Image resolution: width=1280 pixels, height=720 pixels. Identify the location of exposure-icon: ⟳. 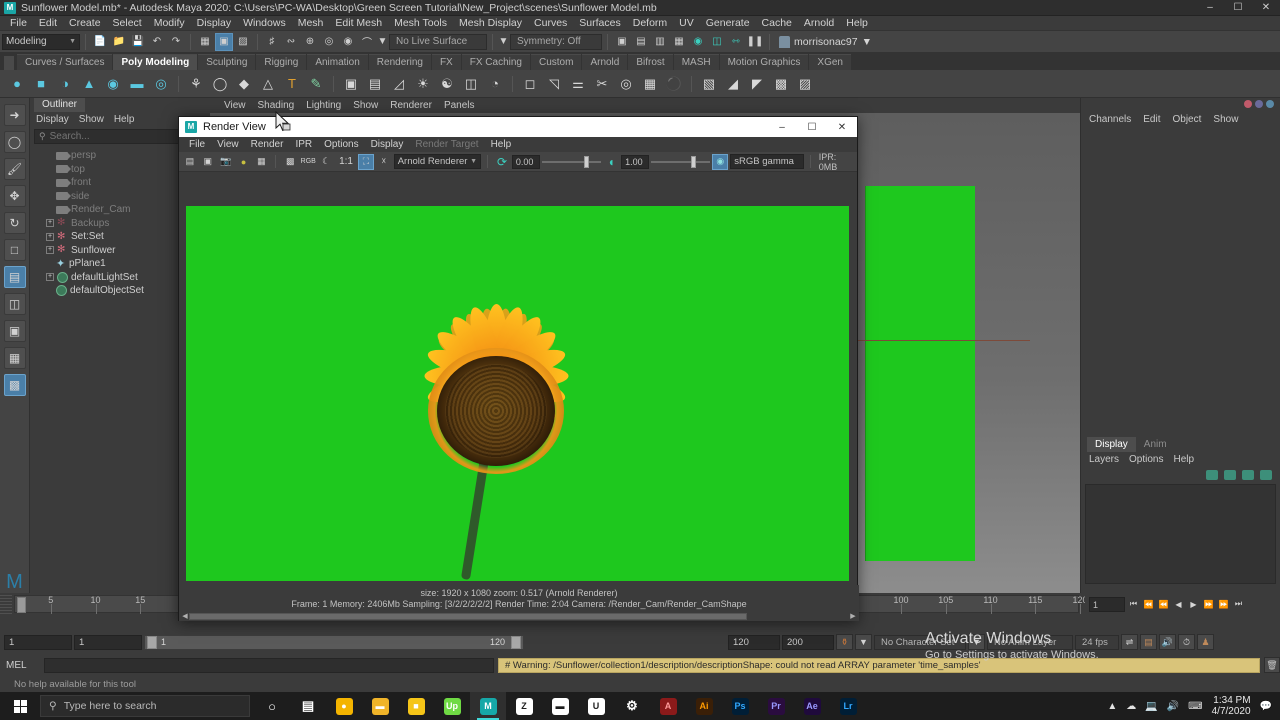
(502, 162).